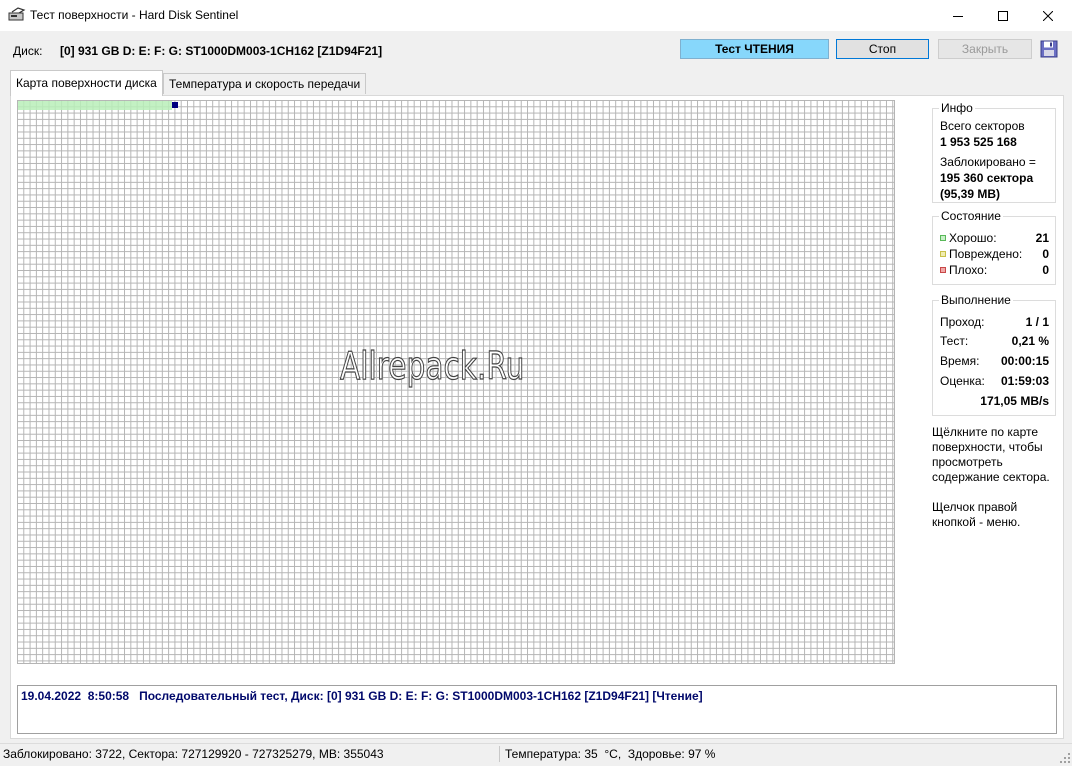 This screenshot has width=1072, height=766. I want to click on watermark: Allrepack.Ru, so click(432, 365).